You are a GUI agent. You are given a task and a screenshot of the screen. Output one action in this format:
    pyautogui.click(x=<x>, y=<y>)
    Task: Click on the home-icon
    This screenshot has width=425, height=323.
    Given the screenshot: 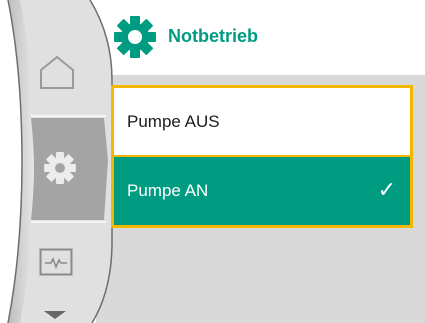 What is the action you would take?
    pyautogui.click(x=57, y=72)
    